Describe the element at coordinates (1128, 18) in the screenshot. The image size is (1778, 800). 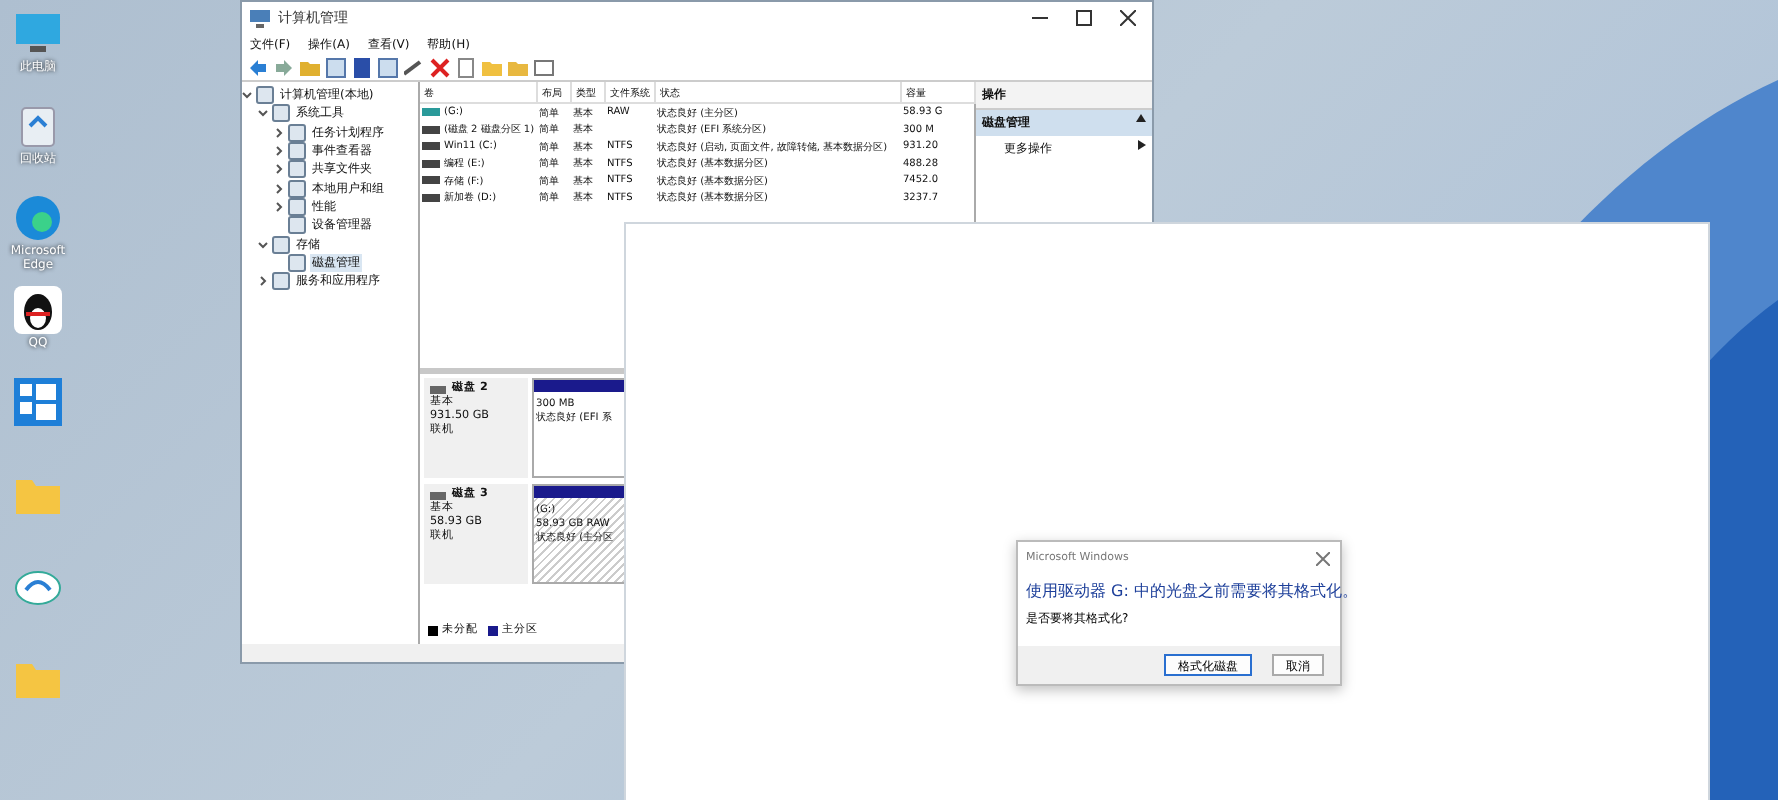
I see `close-icon` at that location.